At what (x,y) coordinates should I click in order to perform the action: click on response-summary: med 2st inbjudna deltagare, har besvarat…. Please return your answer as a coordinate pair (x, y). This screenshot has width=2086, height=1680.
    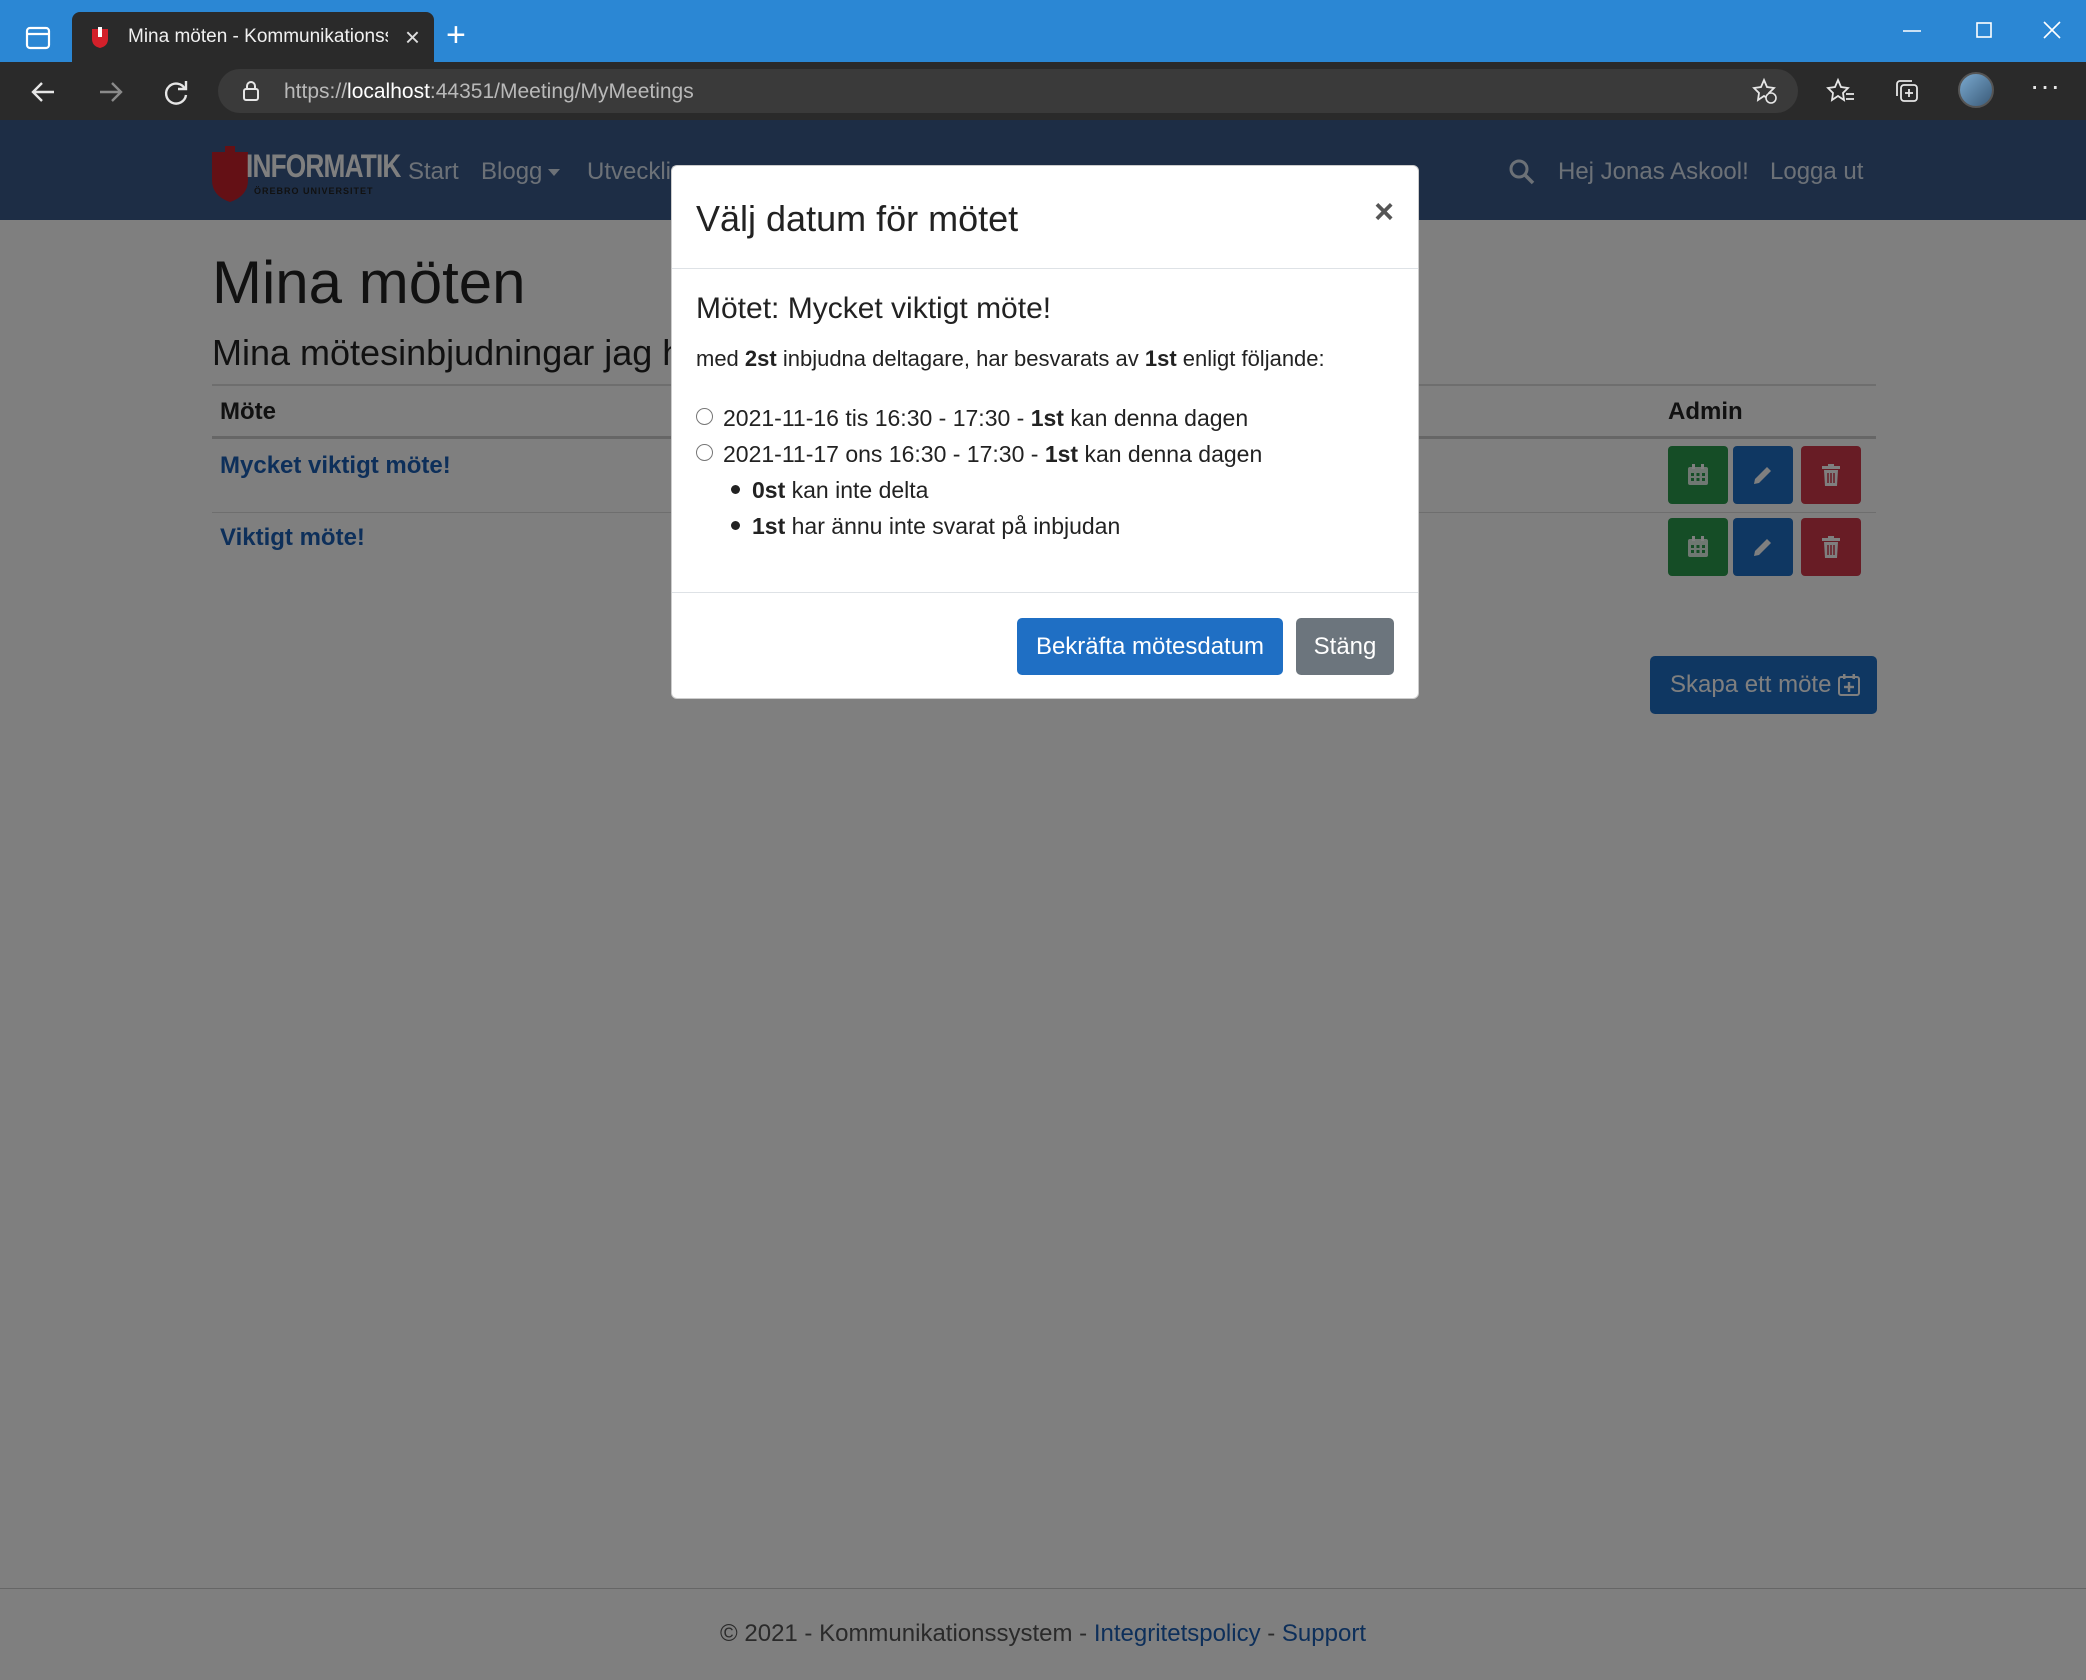
    Looking at the image, I should click on (1010, 358).